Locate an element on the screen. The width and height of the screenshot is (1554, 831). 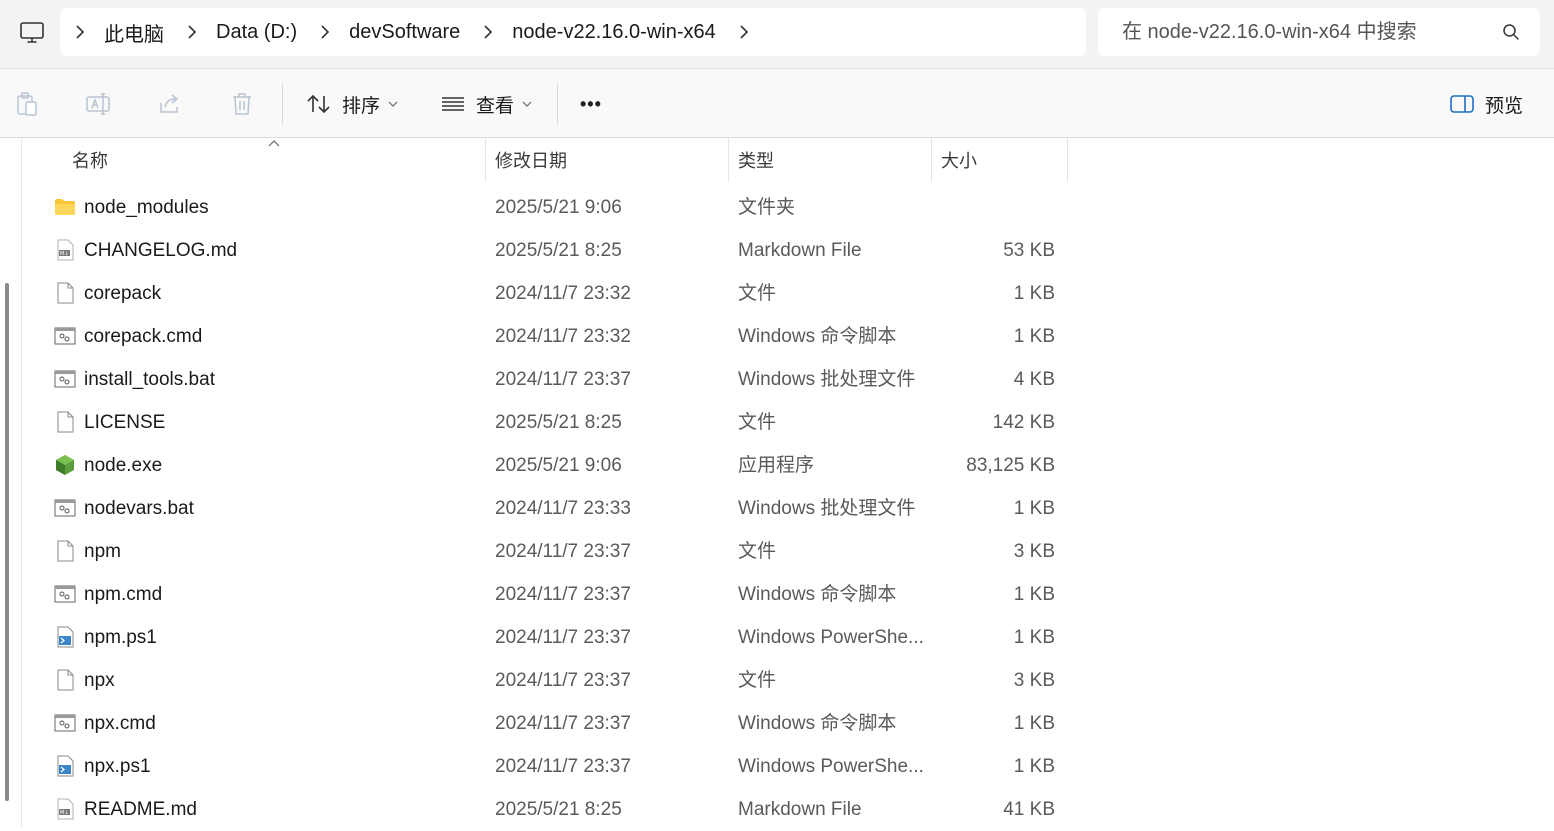
view-button: 查看 is located at coordinates (486, 104).